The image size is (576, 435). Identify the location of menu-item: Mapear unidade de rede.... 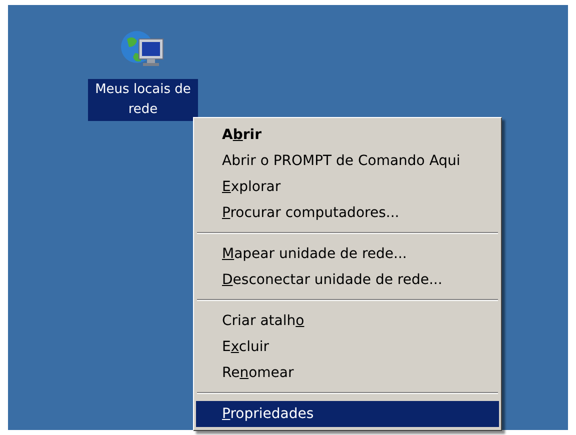
(347, 254).